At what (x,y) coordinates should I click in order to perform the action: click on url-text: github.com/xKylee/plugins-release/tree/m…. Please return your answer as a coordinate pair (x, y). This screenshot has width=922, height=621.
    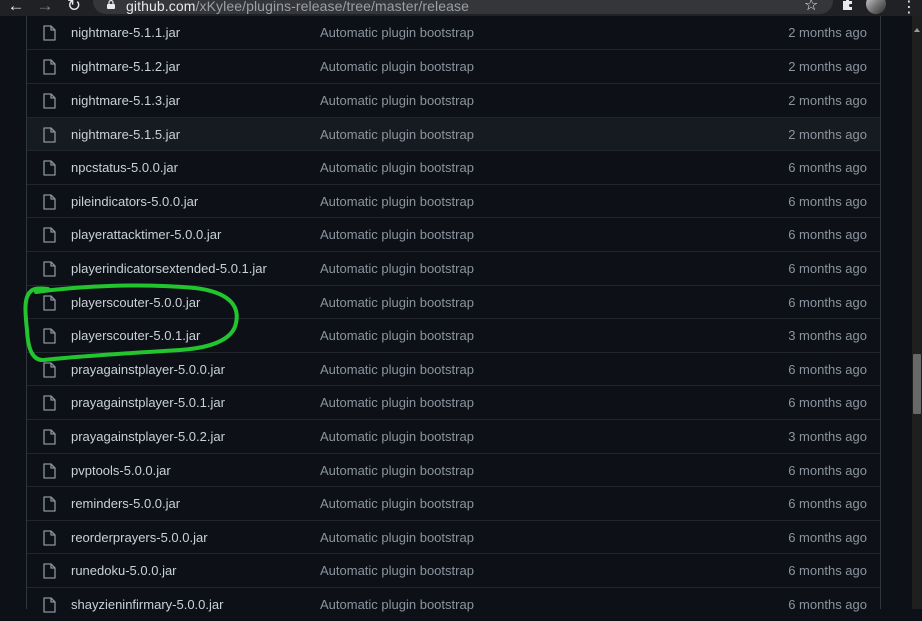
    Looking at the image, I should click on (297, 7).